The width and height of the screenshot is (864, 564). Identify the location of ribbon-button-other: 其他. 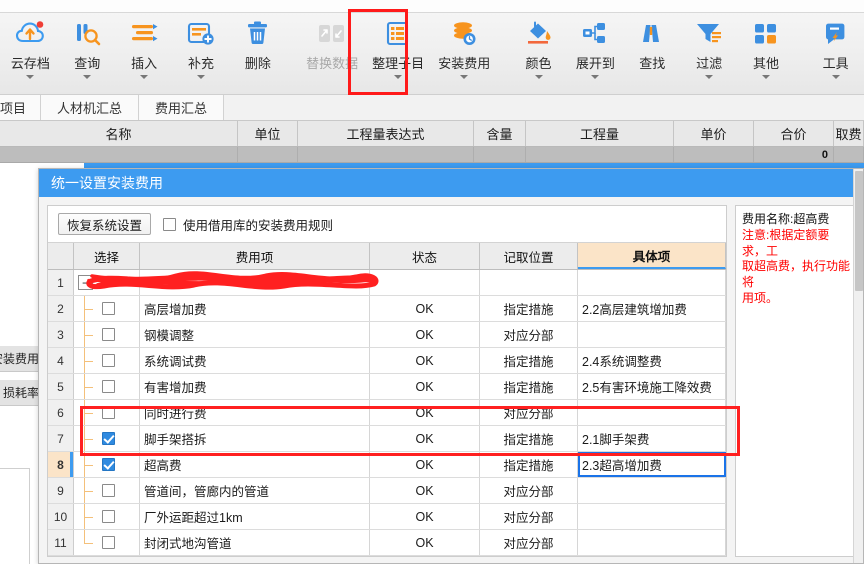
(766, 53).